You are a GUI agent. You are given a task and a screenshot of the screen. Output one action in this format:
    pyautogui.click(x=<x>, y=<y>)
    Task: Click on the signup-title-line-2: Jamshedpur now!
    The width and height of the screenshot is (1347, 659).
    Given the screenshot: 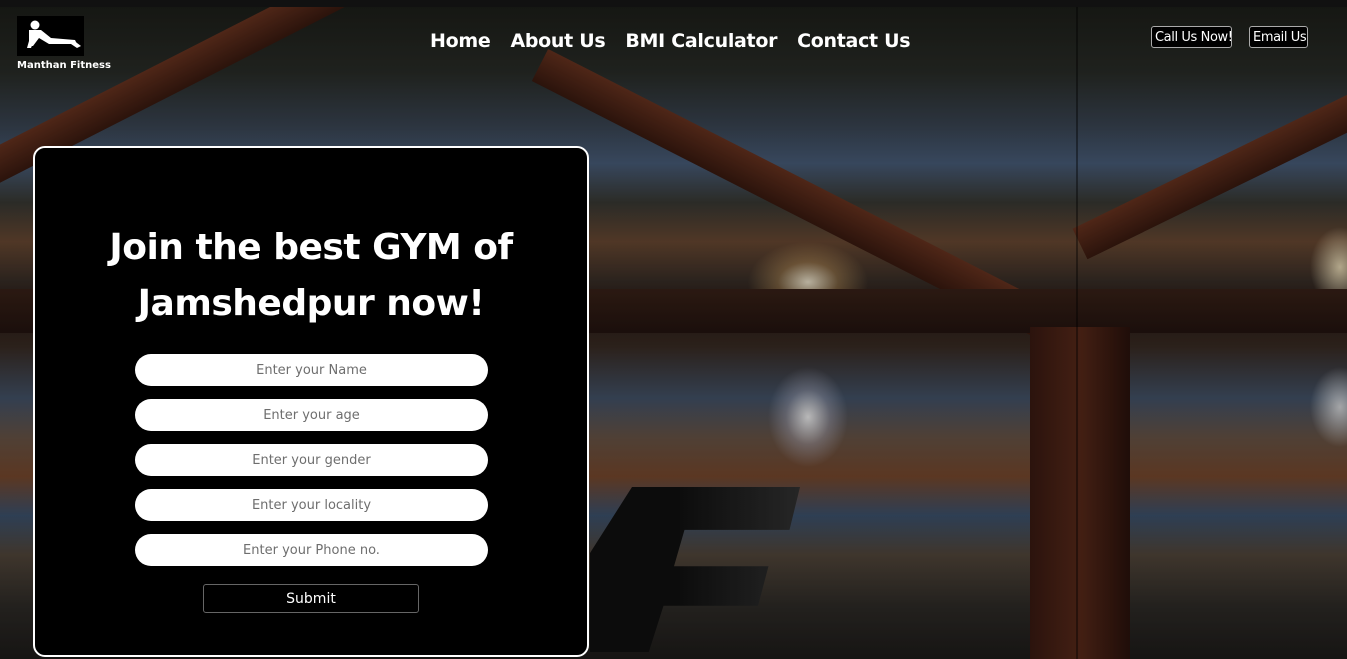 What is the action you would take?
    pyautogui.click(x=311, y=303)
    